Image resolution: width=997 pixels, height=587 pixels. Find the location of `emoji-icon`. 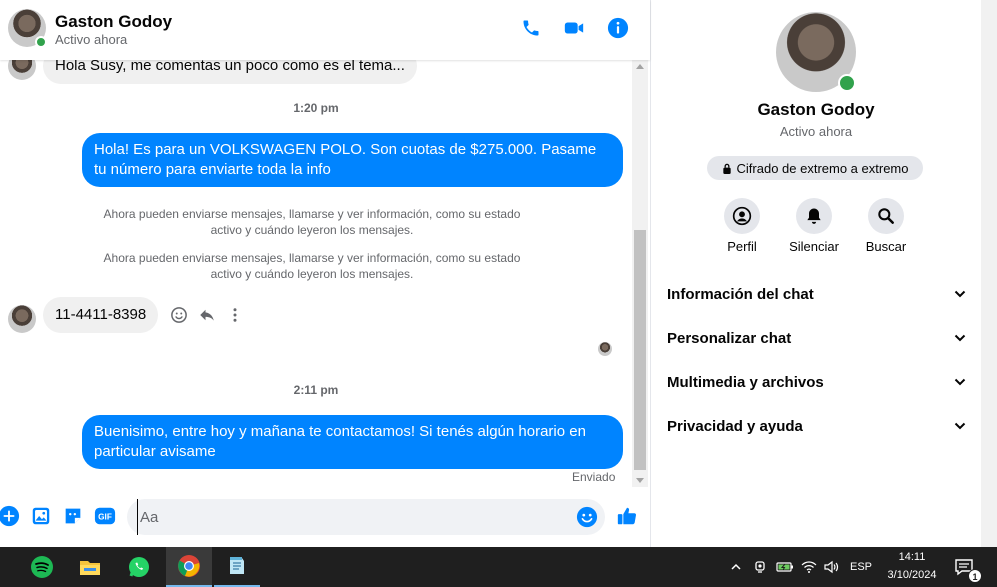

emoji-icon is located at coordinates (587, 517).